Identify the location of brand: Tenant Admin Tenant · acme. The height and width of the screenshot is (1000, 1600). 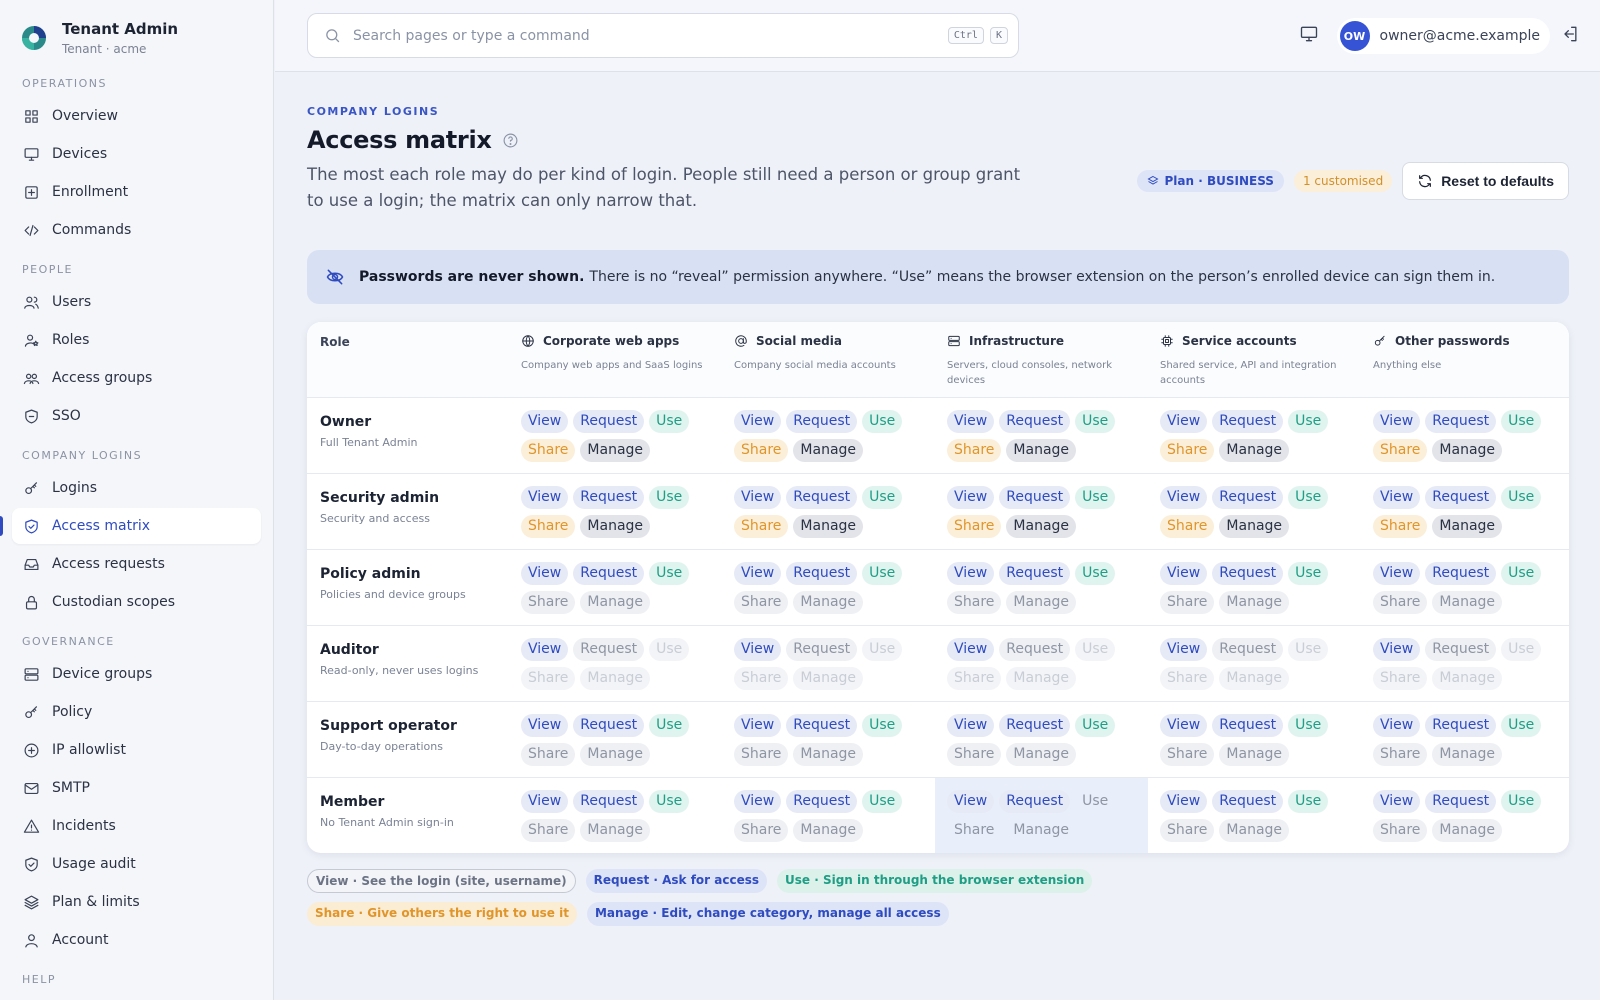
(136, 31).